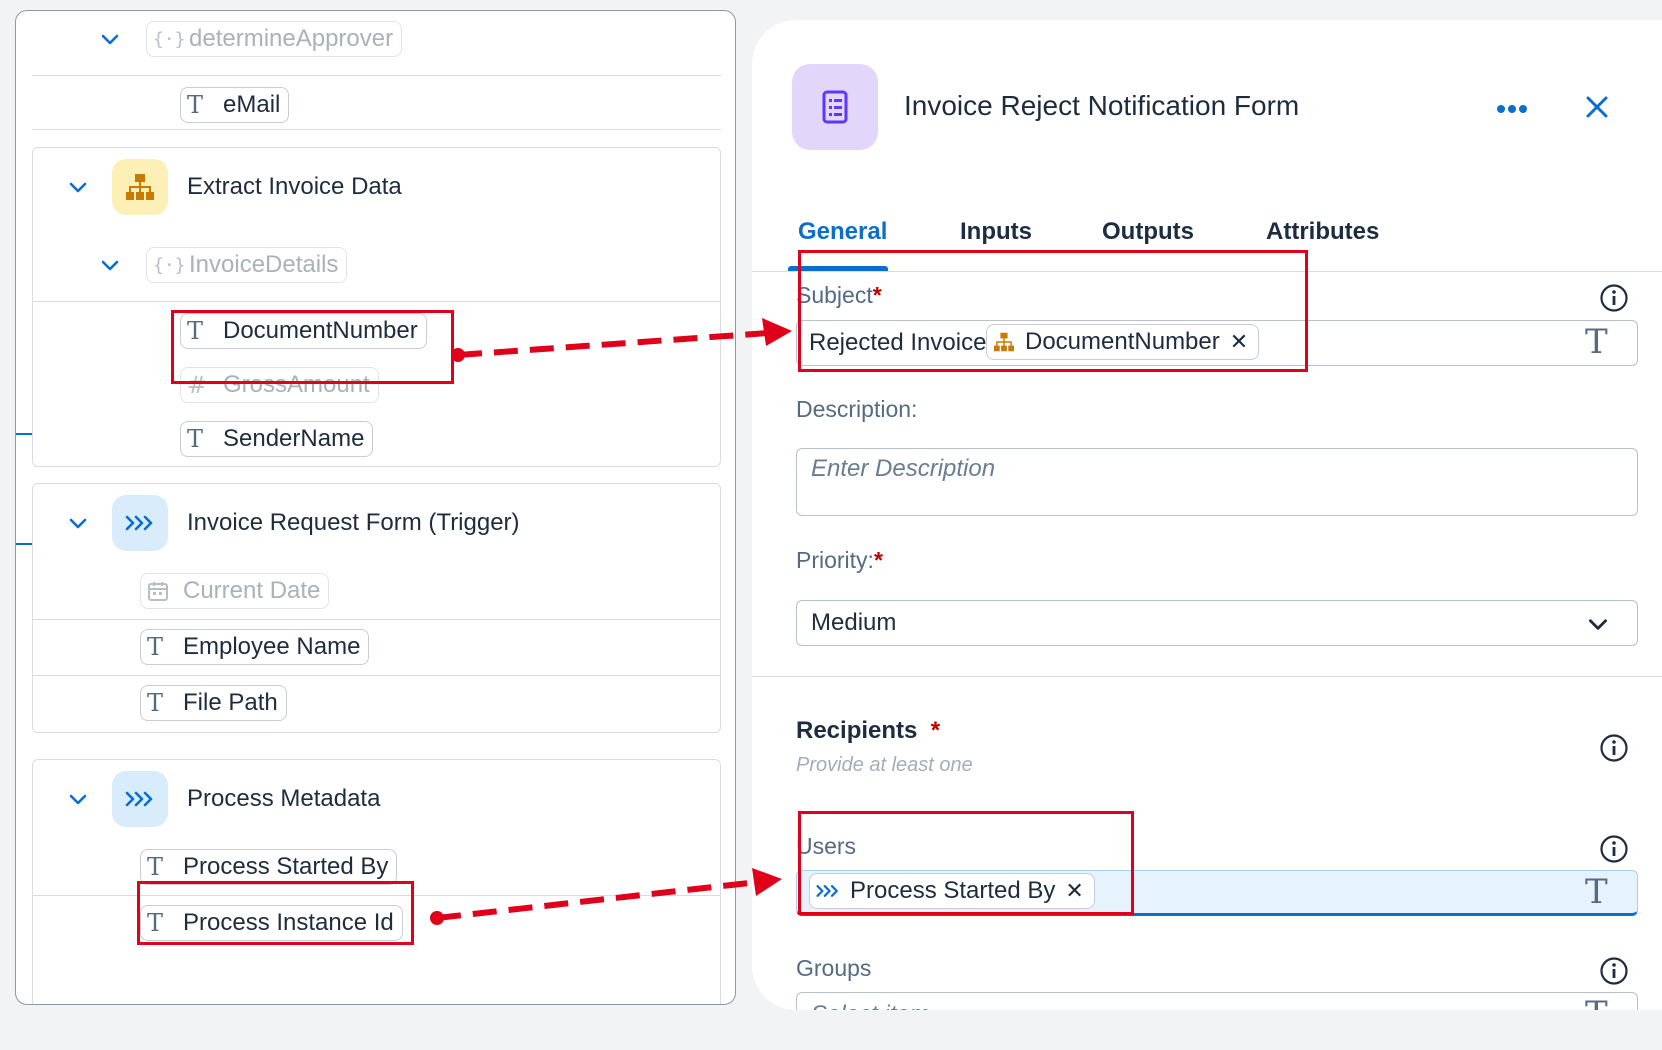 The width and height of the screenshot is (1662, 1050). What do you see at coordinates (611, 621) in the screenshot?
I see `annotation-arrows` at bounding box center [611, 621].